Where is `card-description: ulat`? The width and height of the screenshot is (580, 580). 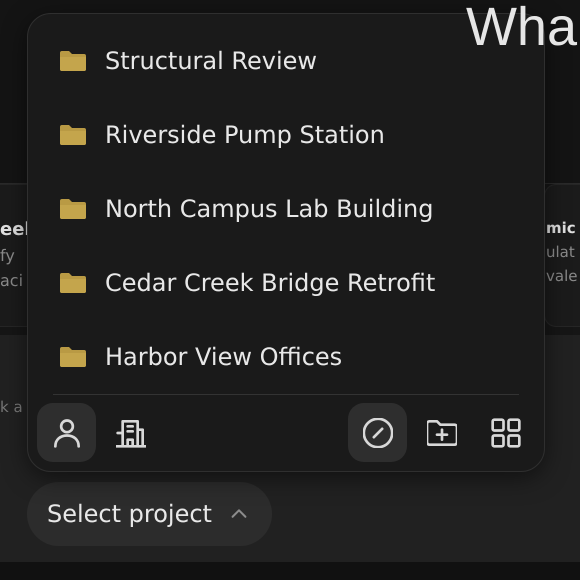 card-description: ulat is located at coordinates (561, 252).